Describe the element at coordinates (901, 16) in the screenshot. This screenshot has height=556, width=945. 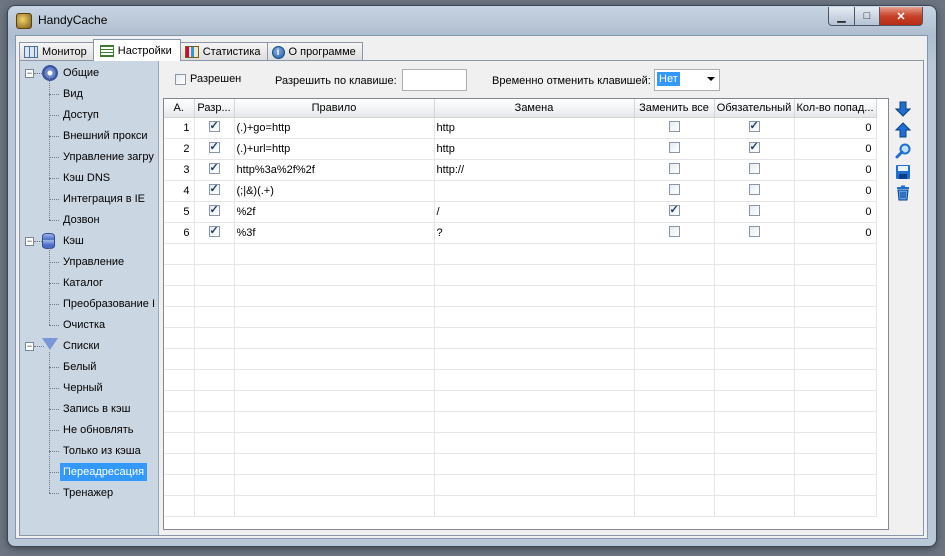
I see `close-button: ✕` at that location.